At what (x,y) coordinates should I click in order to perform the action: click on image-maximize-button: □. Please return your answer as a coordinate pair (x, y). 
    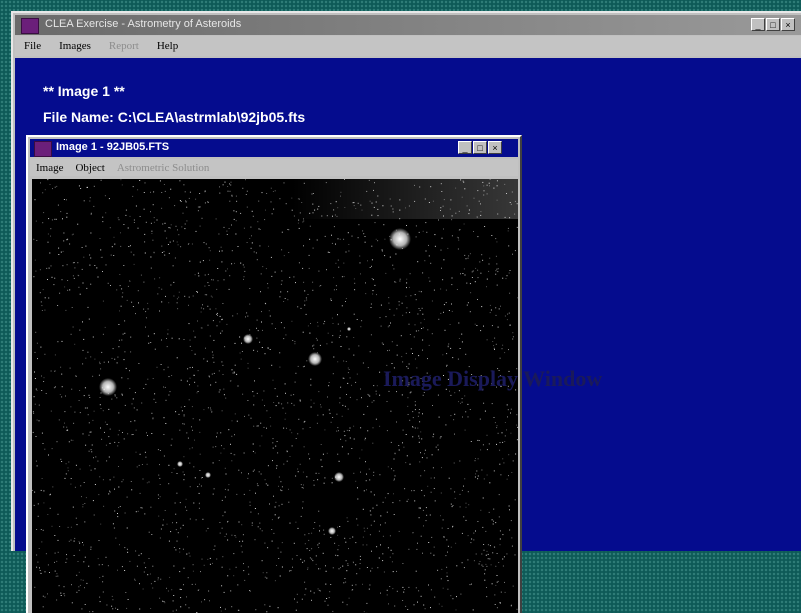
    Looking at the image, I should click on (480, 147).